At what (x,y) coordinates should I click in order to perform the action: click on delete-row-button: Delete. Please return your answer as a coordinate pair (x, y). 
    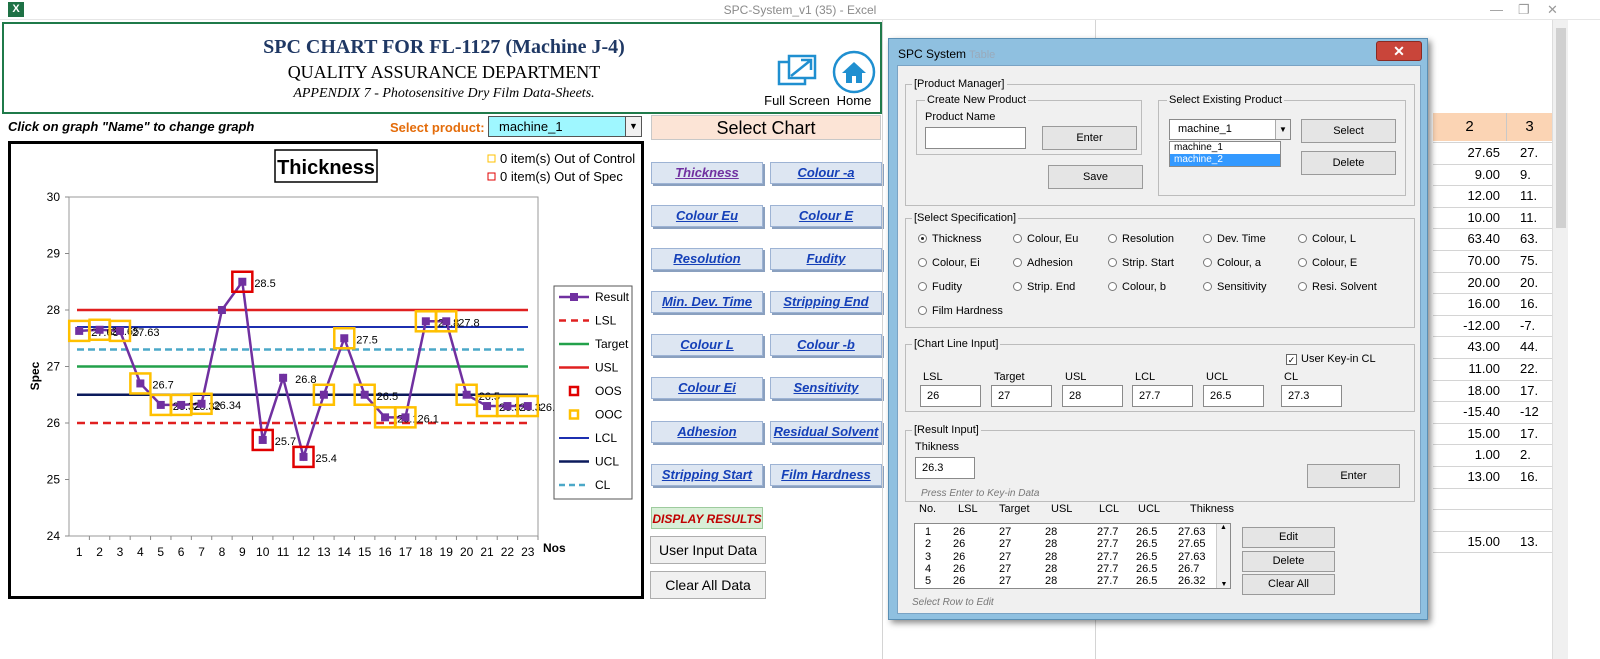
    Looking at the image, I should click on (1288, 561).